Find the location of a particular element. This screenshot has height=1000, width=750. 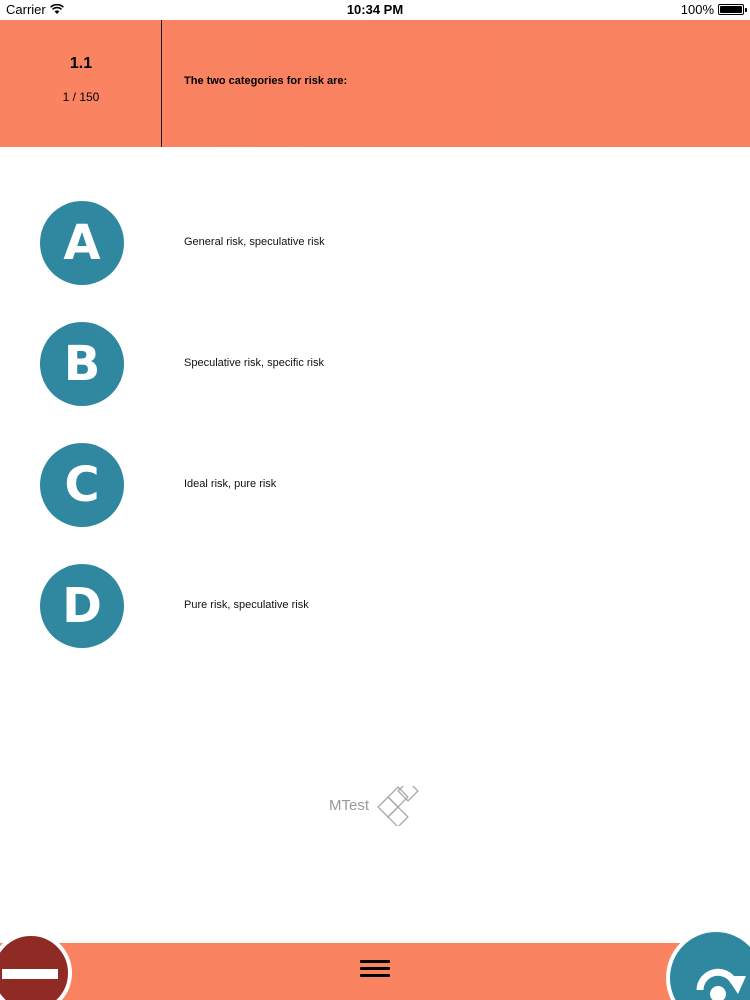

logo-diamond-icon is located at coordinates (398, 806).